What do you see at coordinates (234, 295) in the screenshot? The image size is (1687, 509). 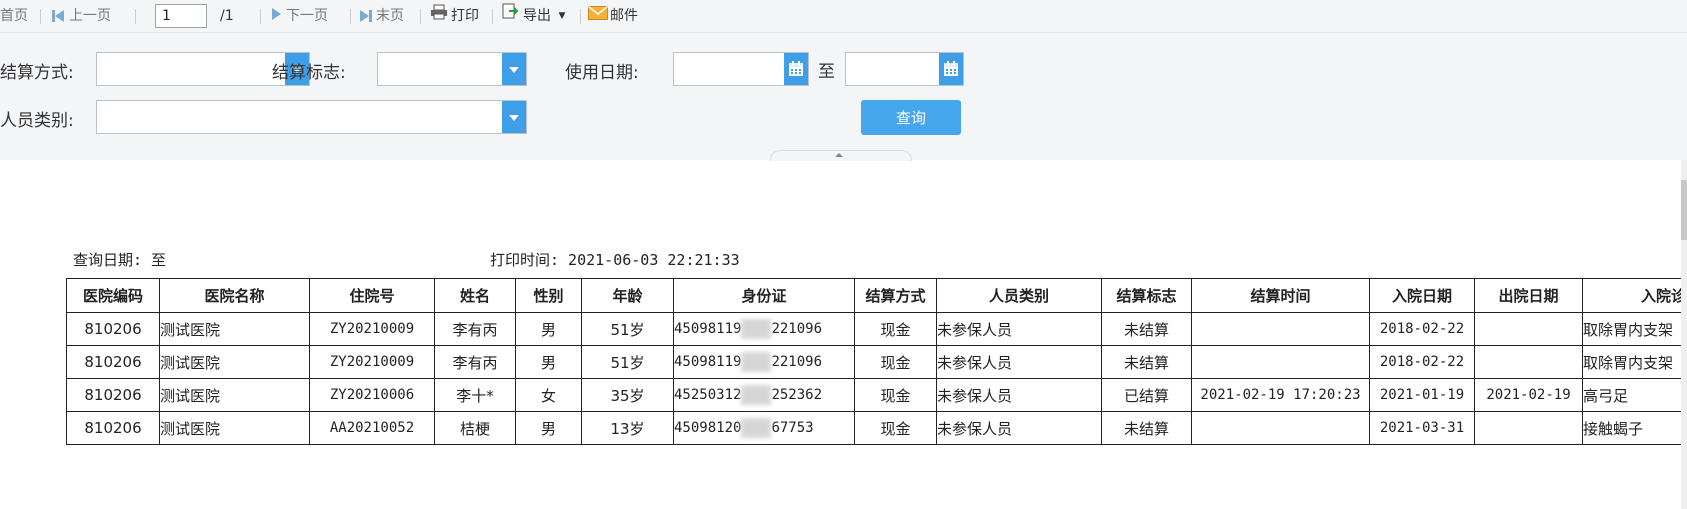 I see `column-header: 医院名称` at bounding box center [234, 295].